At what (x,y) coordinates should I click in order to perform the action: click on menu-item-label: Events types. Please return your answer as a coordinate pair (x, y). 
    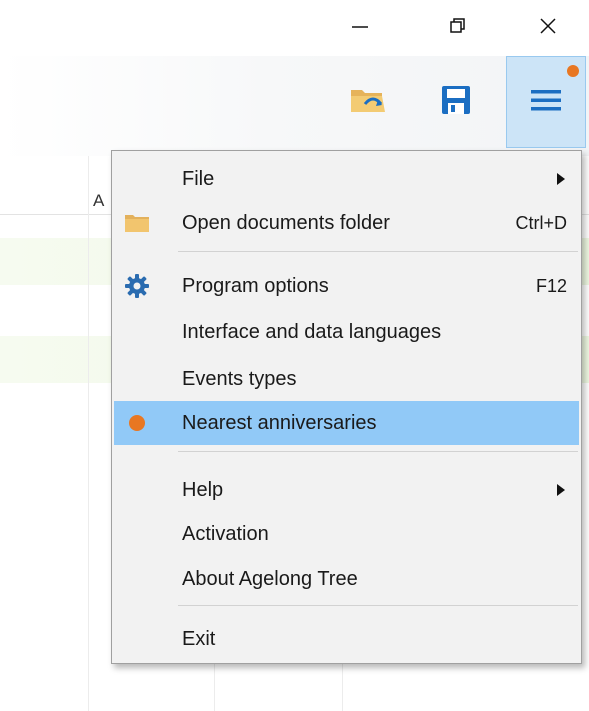
    Looking at the image, I should click on (239, 379).